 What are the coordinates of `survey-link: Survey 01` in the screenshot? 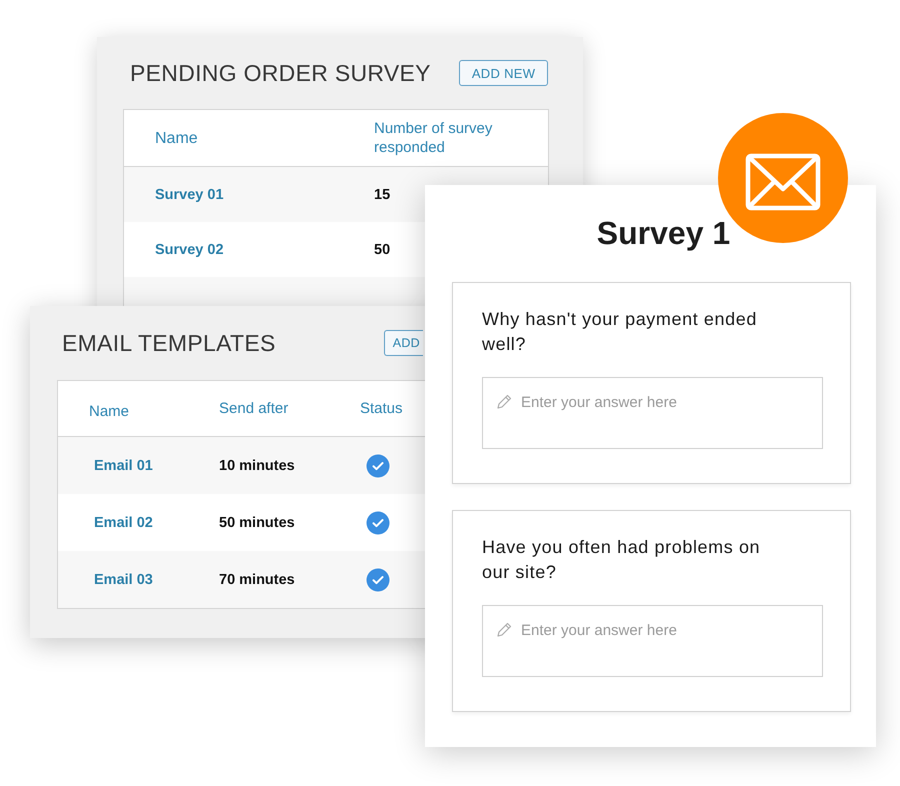 It's located at (264, 194).